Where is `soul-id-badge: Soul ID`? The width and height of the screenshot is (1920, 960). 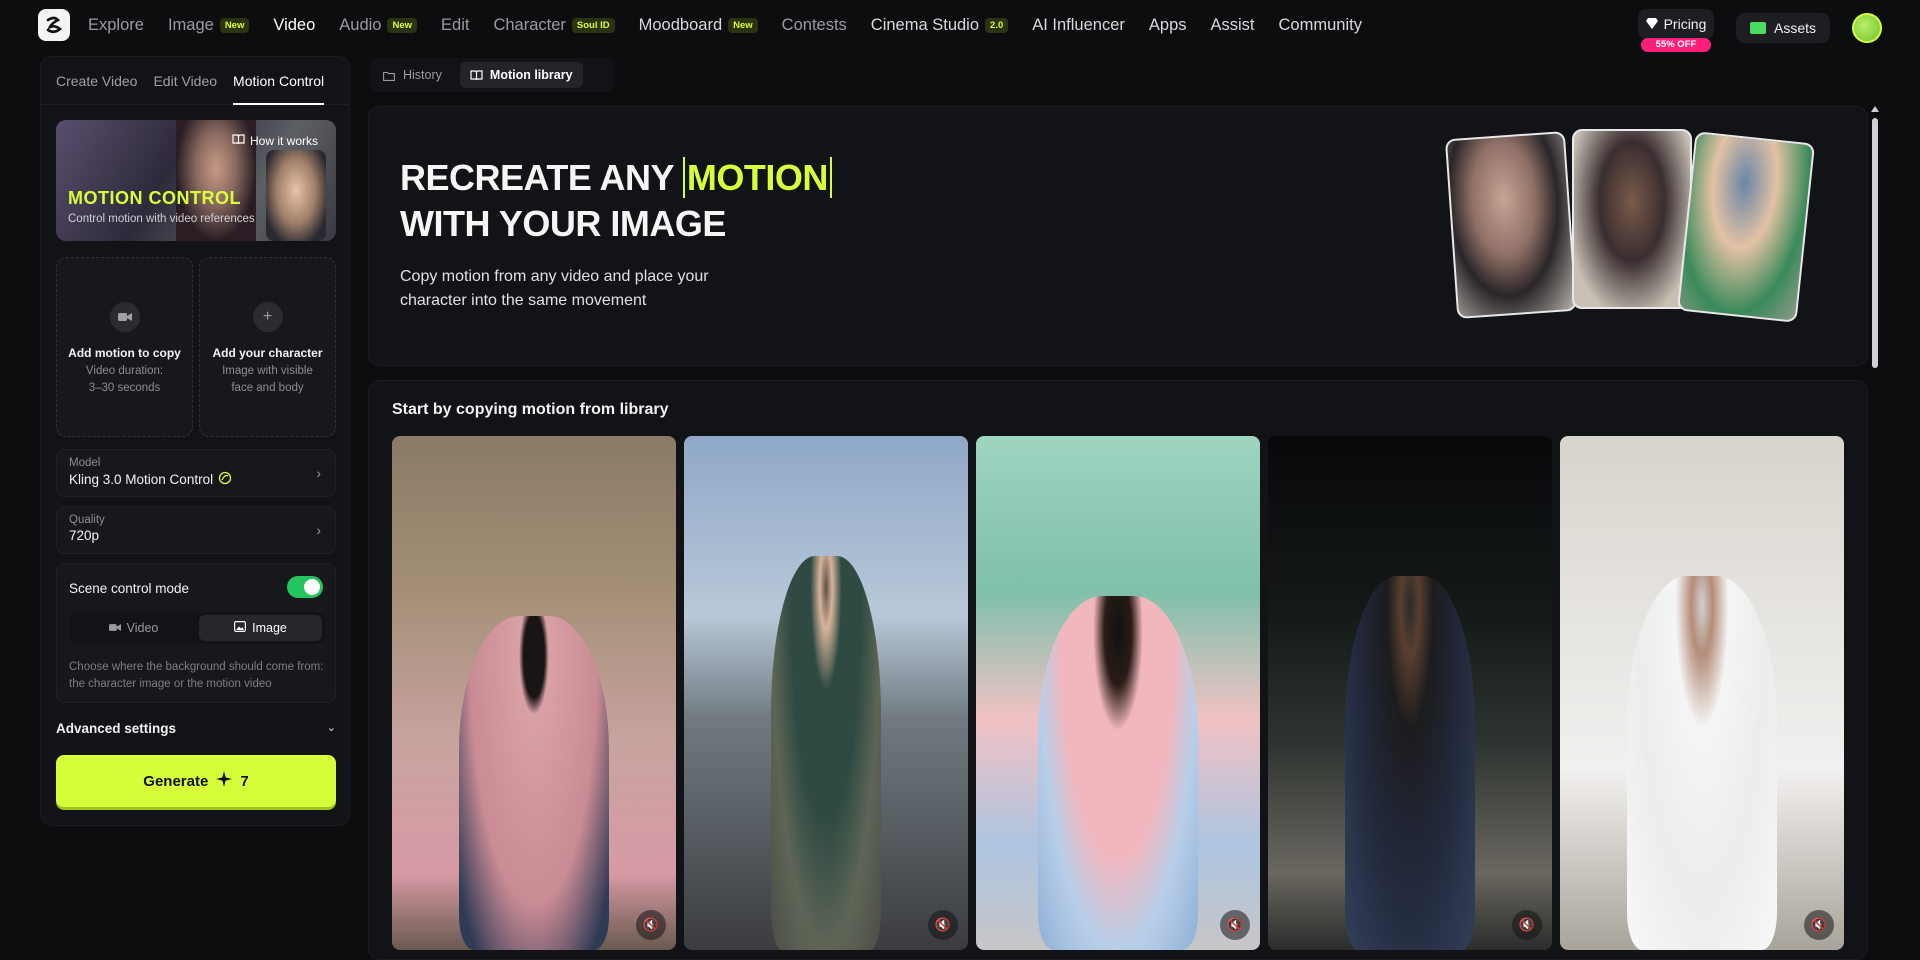 soul-id-badge: Soul ID is located at coordinates (593, 25).